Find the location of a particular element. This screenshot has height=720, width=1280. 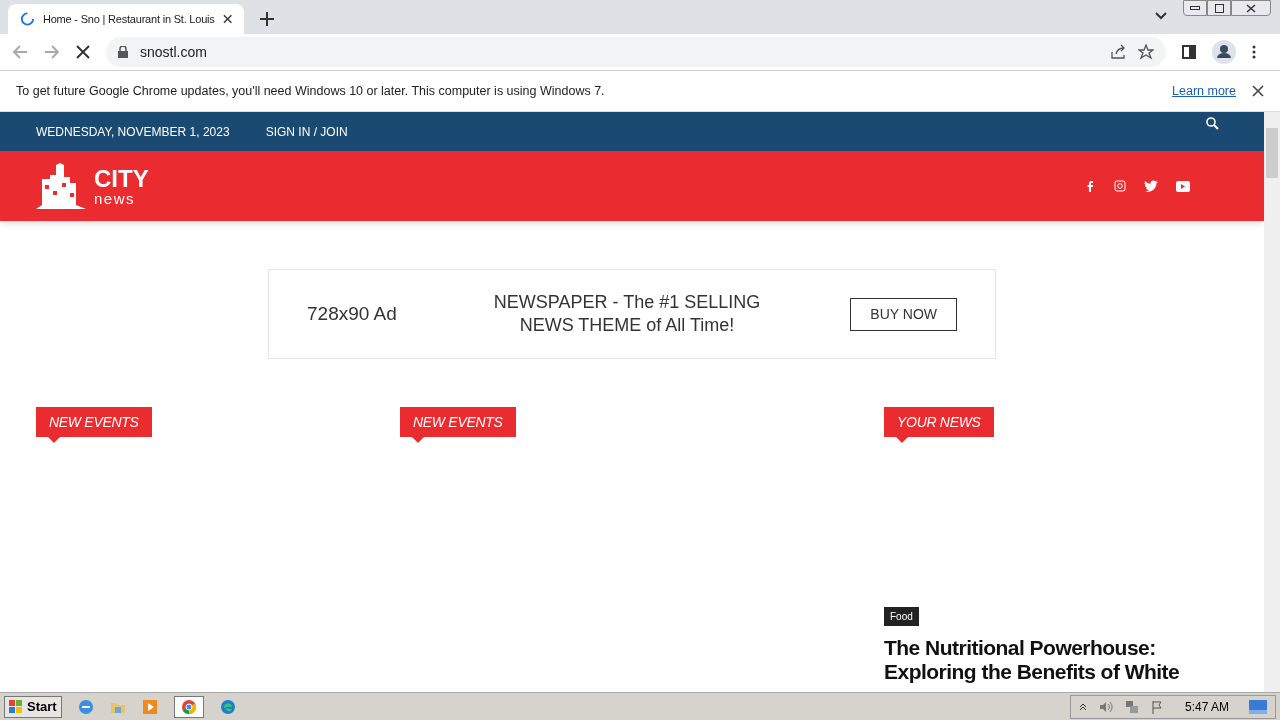

search-icon is located at coordinates (1212, 123).